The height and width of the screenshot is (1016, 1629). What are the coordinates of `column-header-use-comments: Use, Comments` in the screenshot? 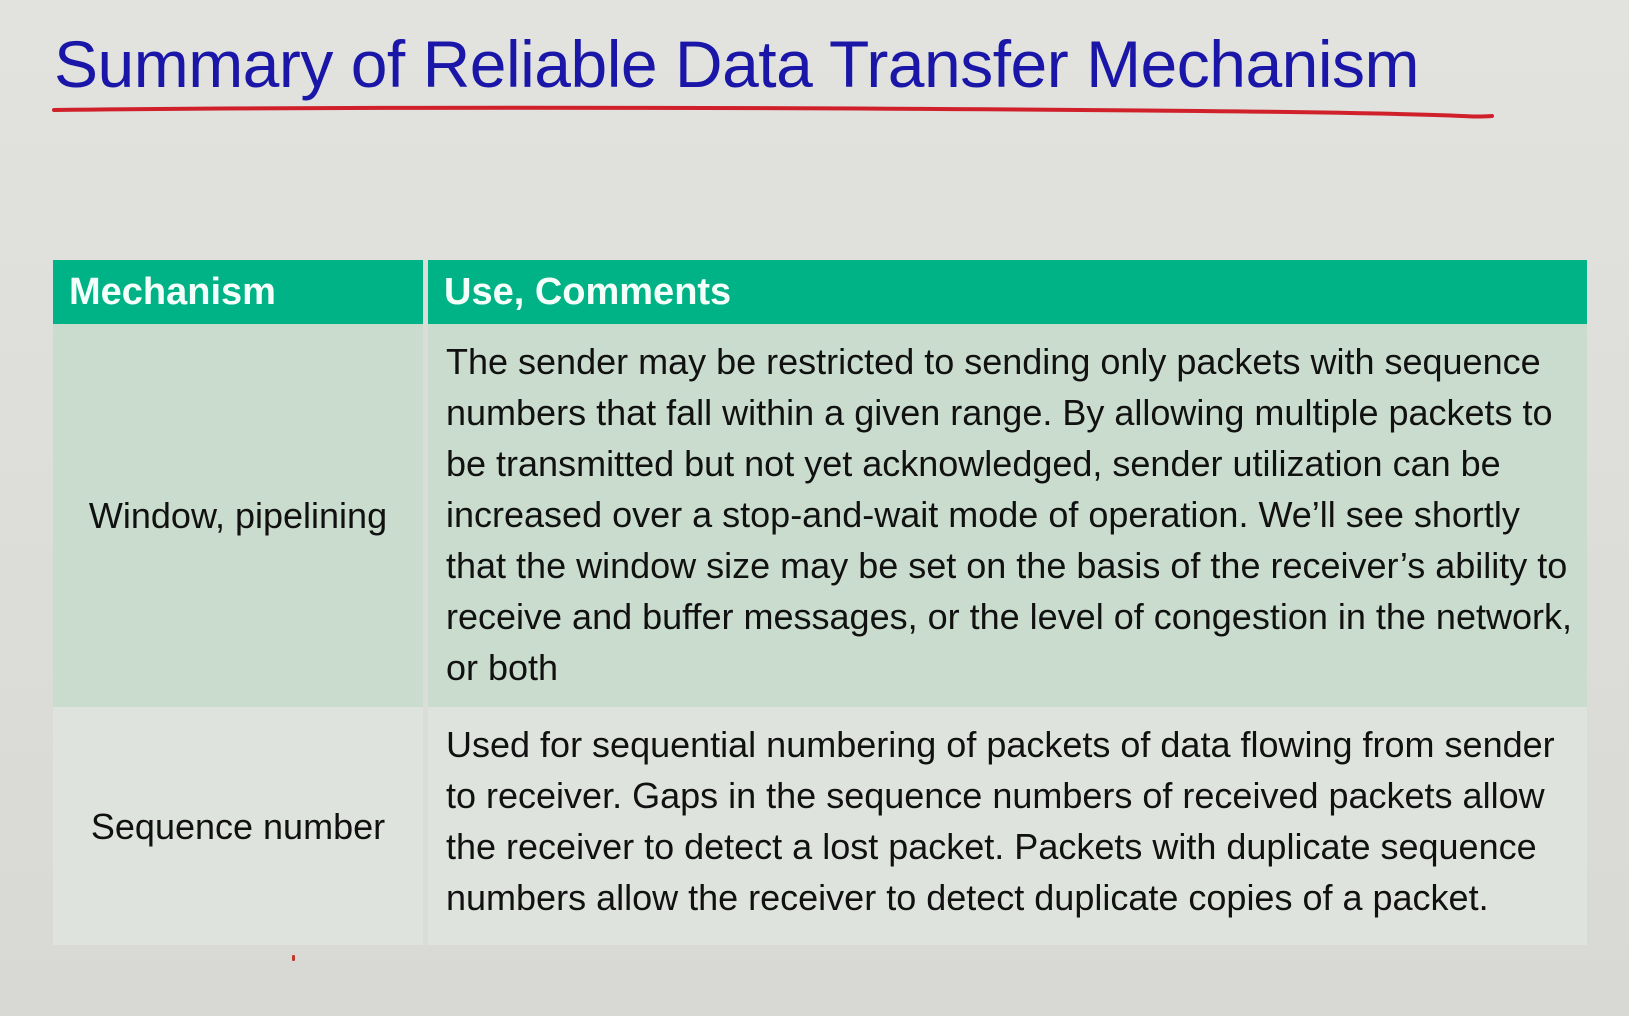 It's located at (1007, 292).